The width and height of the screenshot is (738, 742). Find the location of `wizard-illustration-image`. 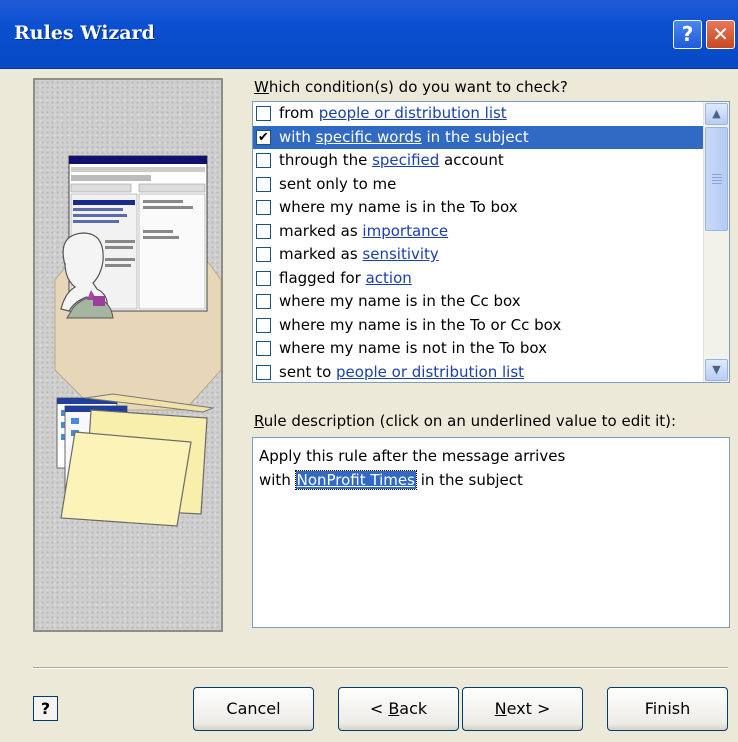

wizard-illustration-image is located at coordinates (137, 341).